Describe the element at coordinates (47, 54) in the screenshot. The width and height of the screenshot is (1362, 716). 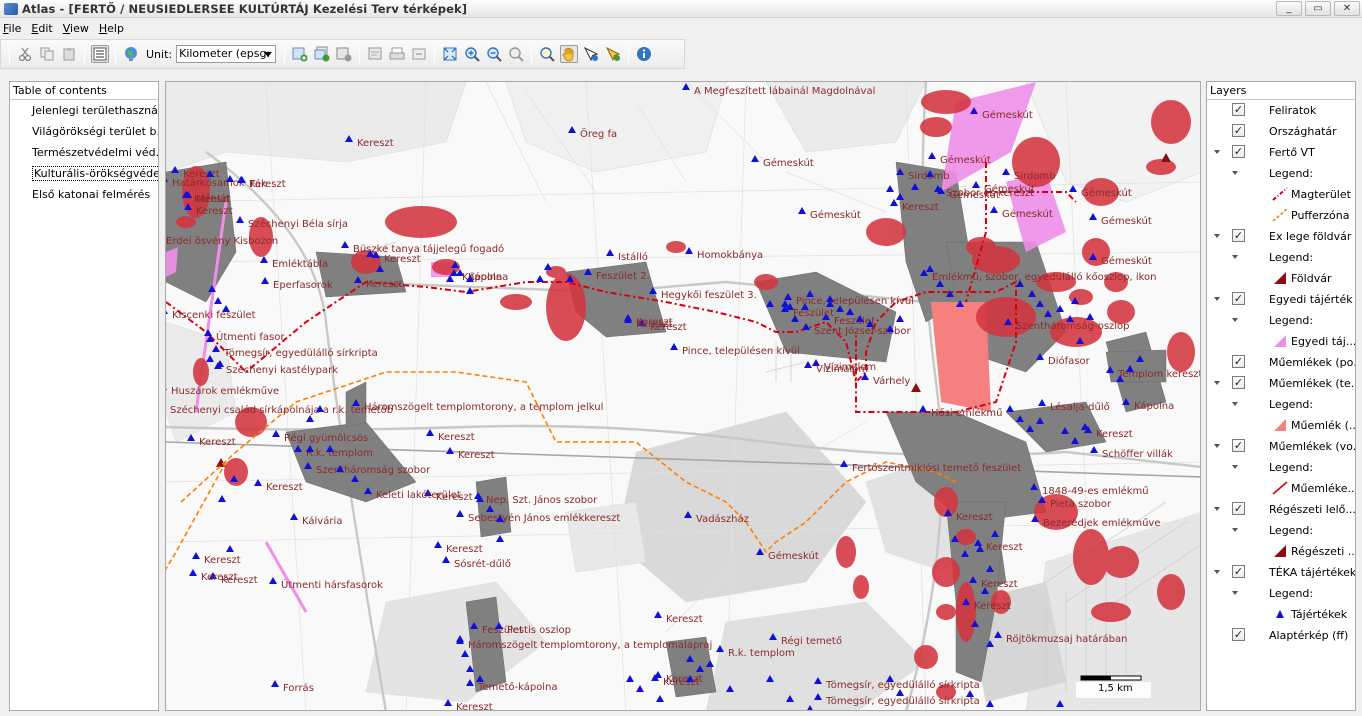
I see `copy-icon` at that location.